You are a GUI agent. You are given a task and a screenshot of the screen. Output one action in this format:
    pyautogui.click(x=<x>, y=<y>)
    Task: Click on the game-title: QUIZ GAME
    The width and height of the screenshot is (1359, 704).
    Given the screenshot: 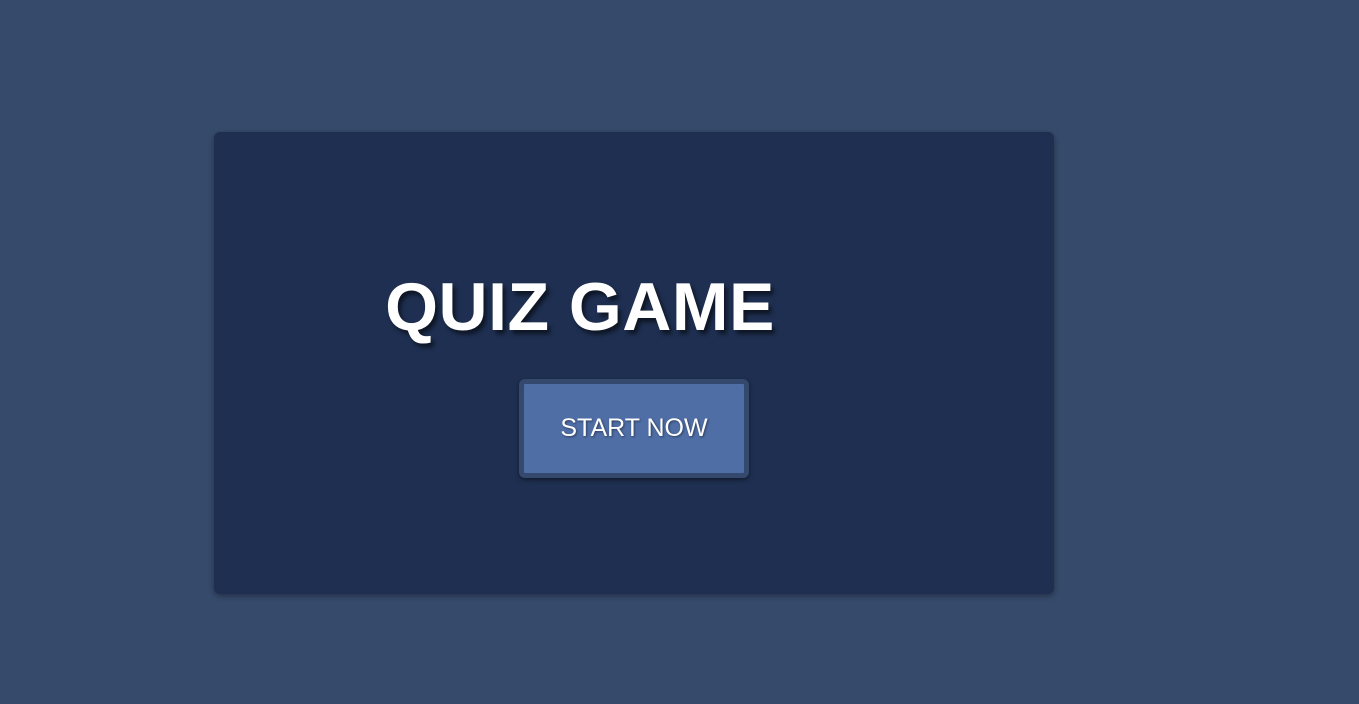 What is the action you would take?
    pyautogui.click(x=580, y=307)
    